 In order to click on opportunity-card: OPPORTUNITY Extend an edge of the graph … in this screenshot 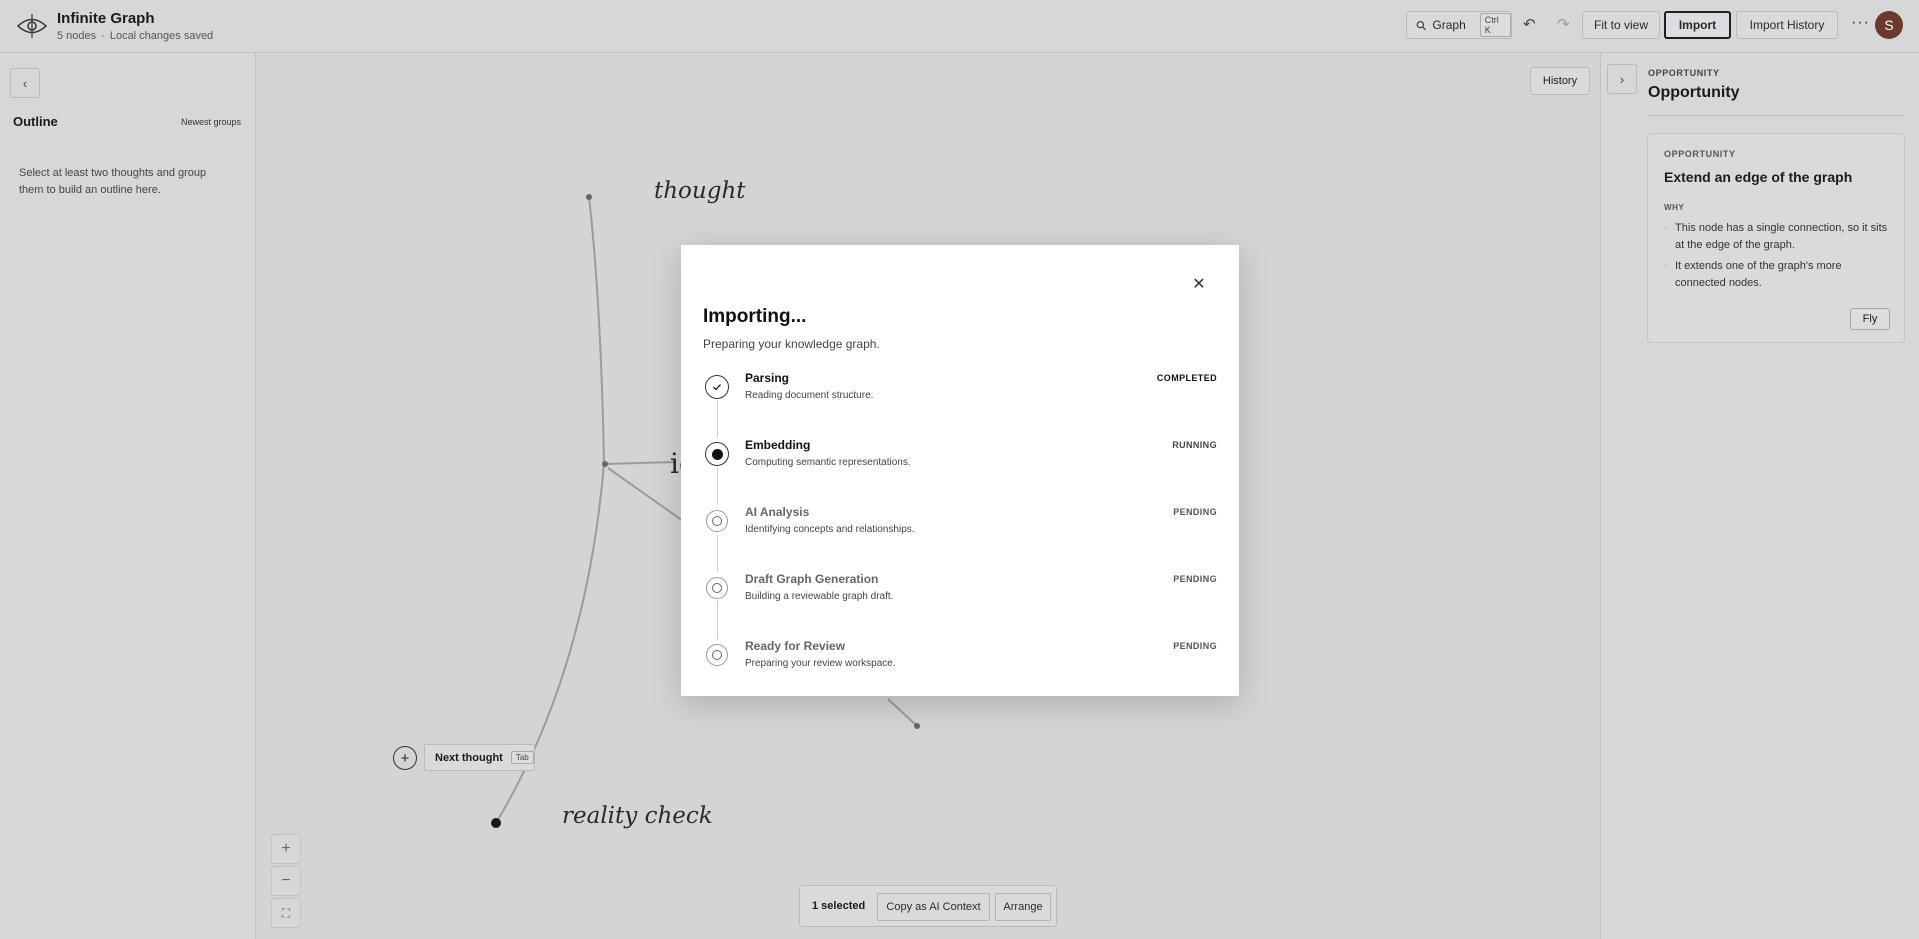, I will do `click(1776, 238)`.